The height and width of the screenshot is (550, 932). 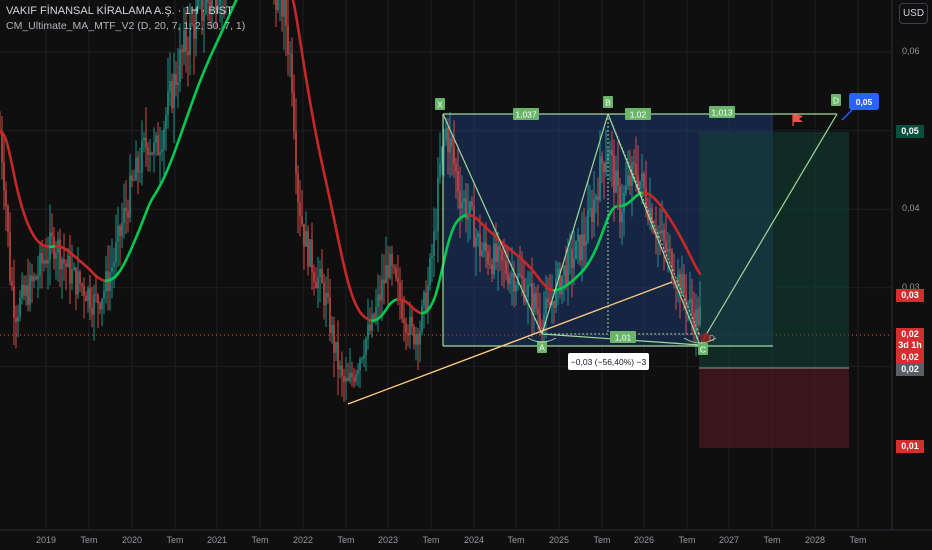 What do you see at coordinates (609, 362) in the screenshot?
I see `measurement-label: −0,03 (−56,40%) −3` at bounding box center [609, 362].